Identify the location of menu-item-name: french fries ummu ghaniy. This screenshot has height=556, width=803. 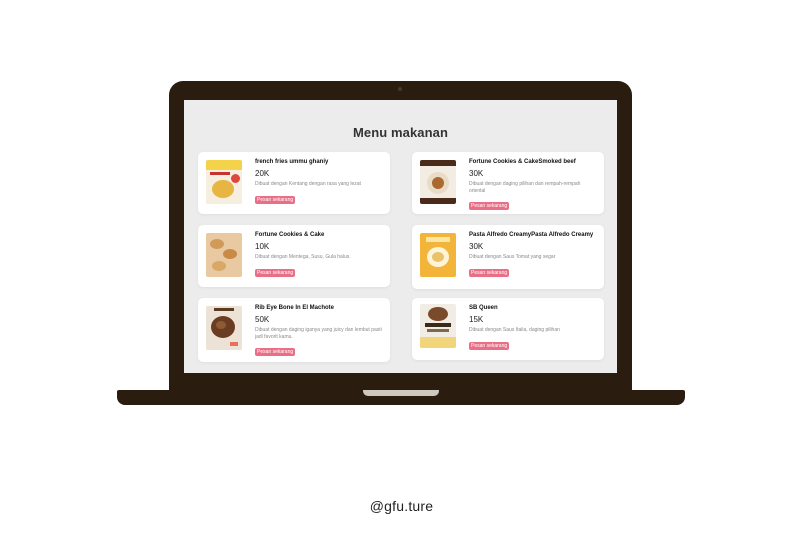
(292, 162).